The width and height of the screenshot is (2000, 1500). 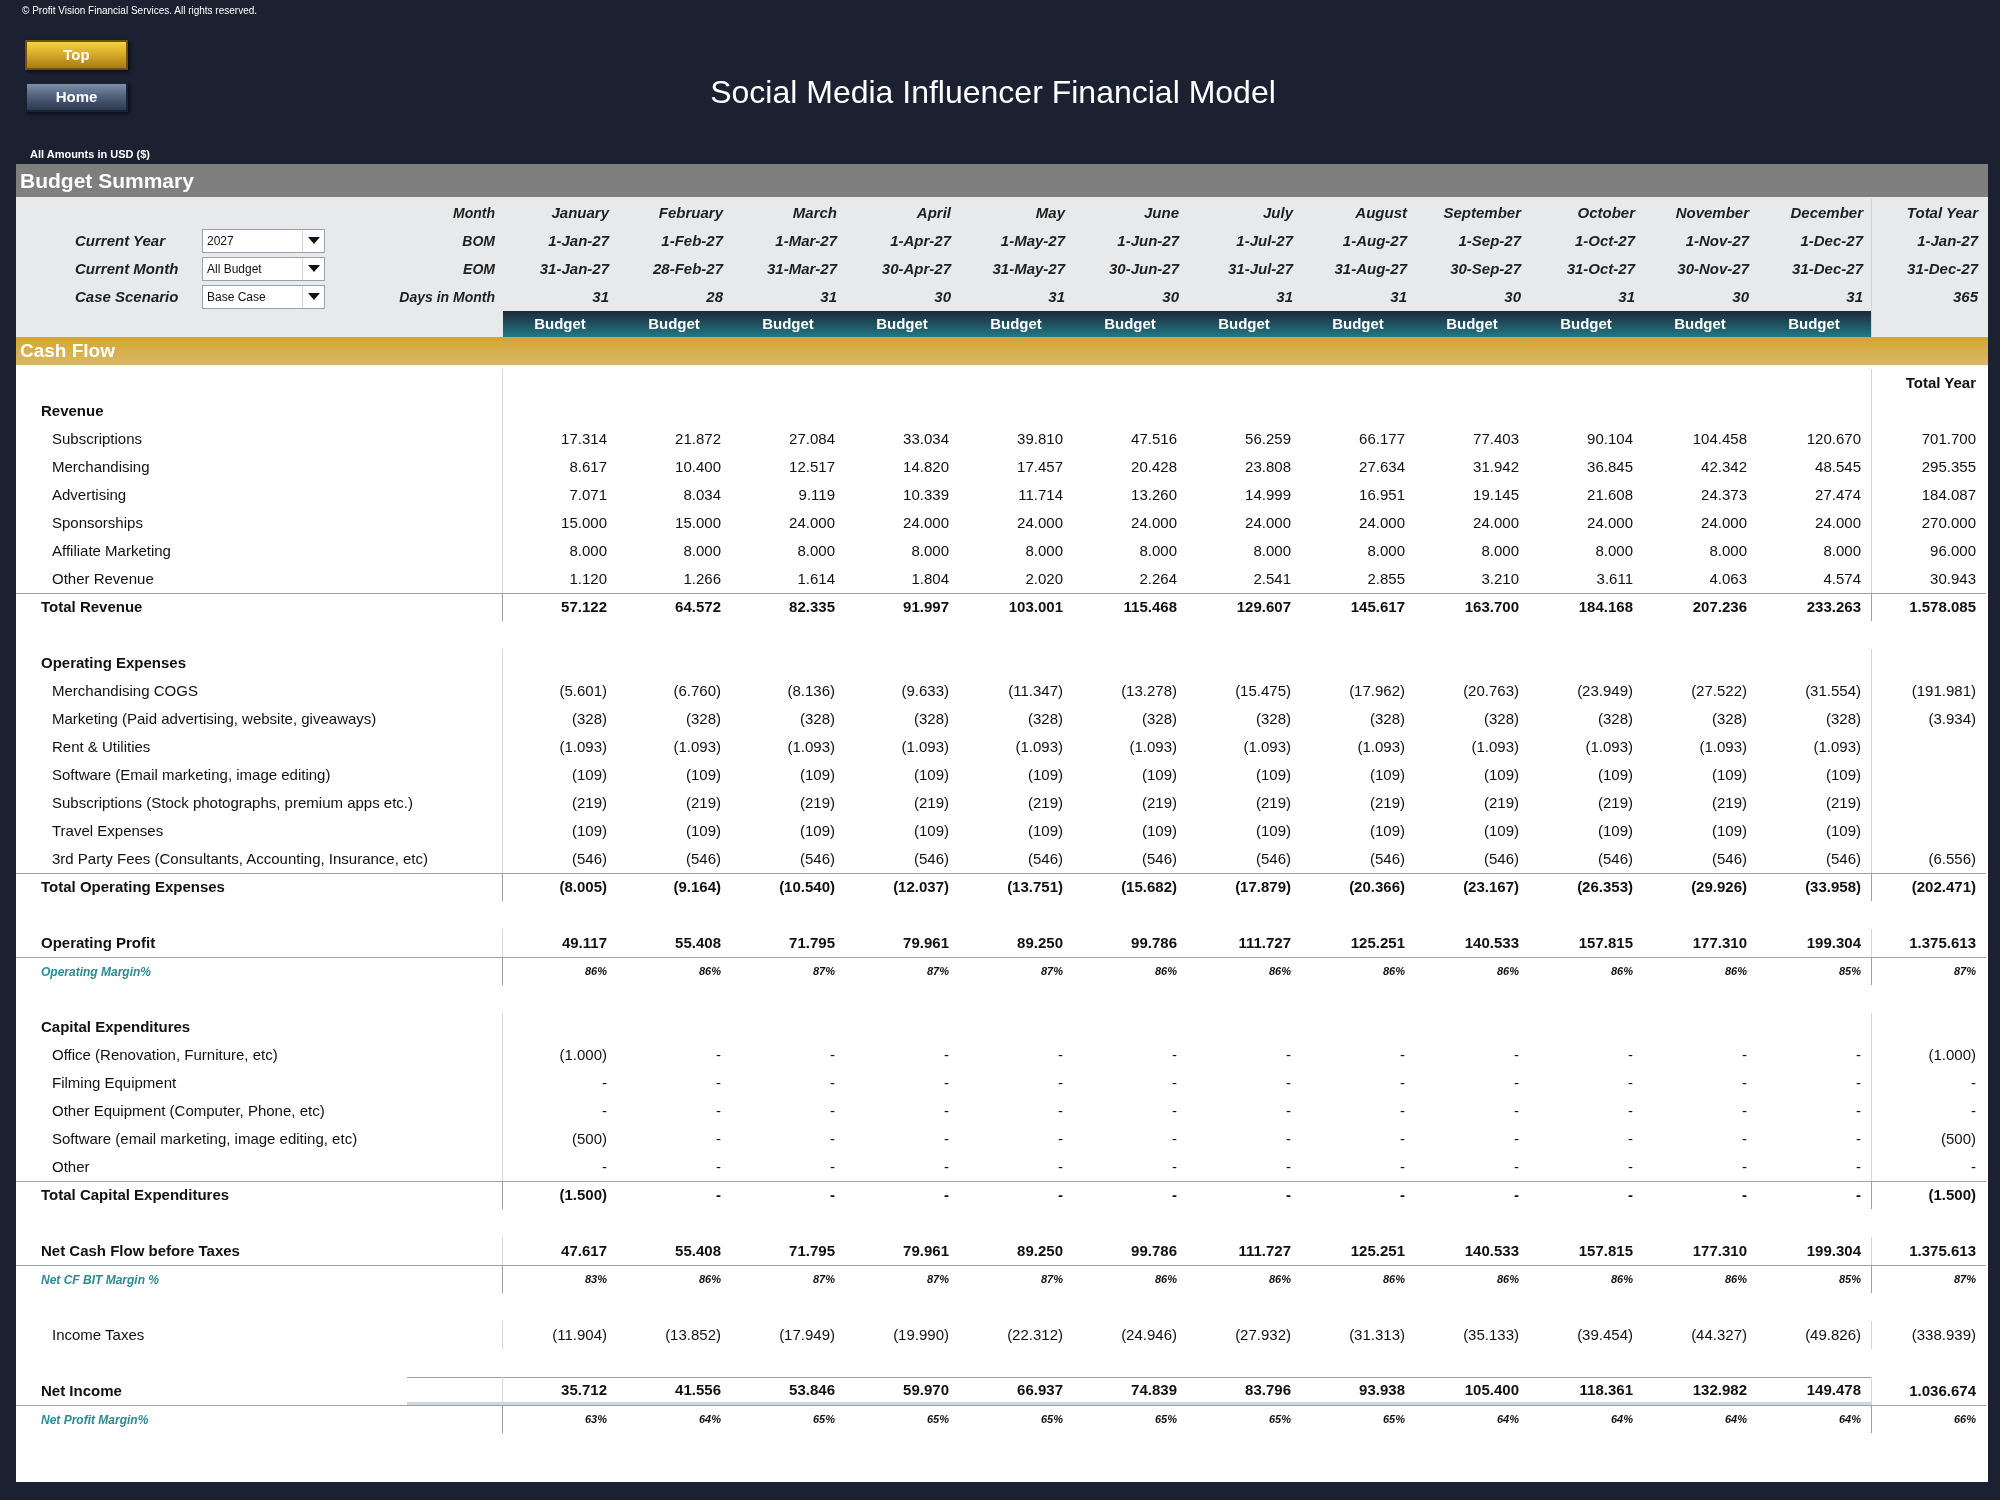 What do you see at coordinates (814, 212) in the screenshot?
I see `month-header: March` at bounding box center [814, 212].